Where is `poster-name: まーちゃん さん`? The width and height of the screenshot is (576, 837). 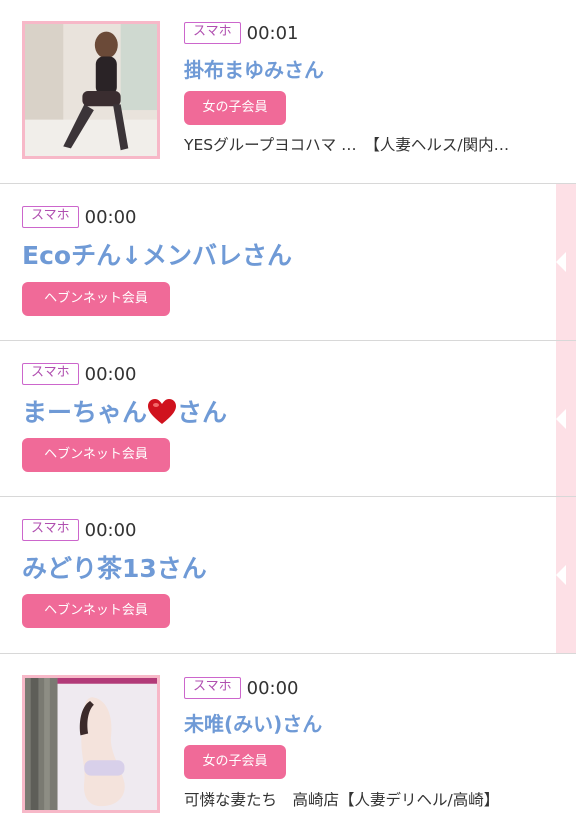 poster-name: まーちゃん さん is located at coordinates (124, 413).